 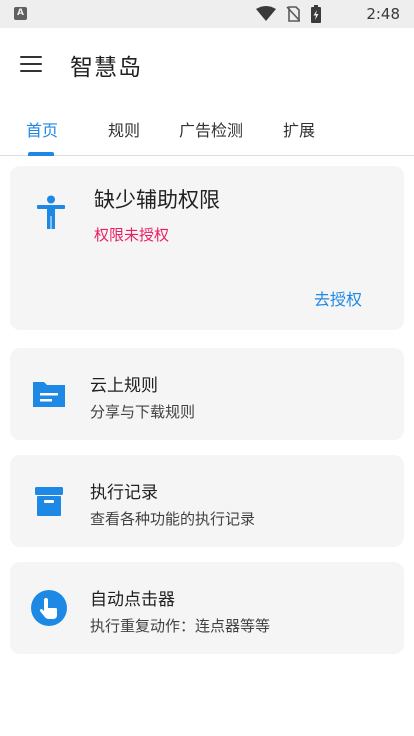 I want to click on accessibility-icon, so click(x=51, y=212).